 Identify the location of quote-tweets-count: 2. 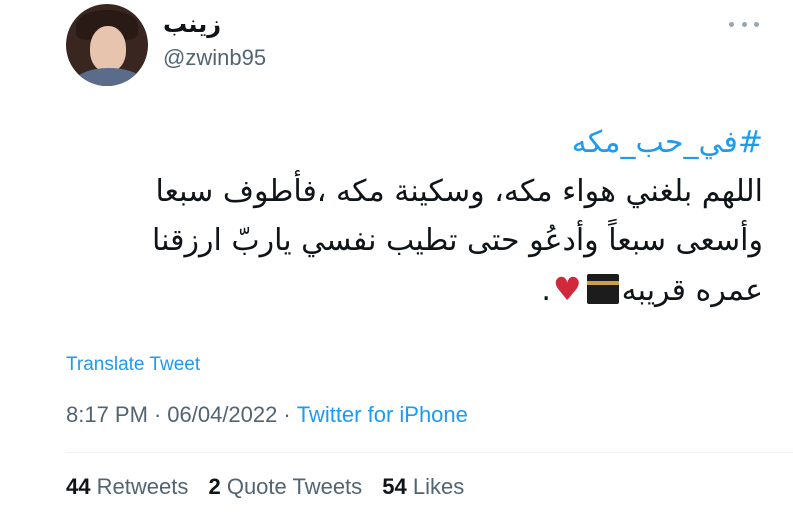
(214, 486).